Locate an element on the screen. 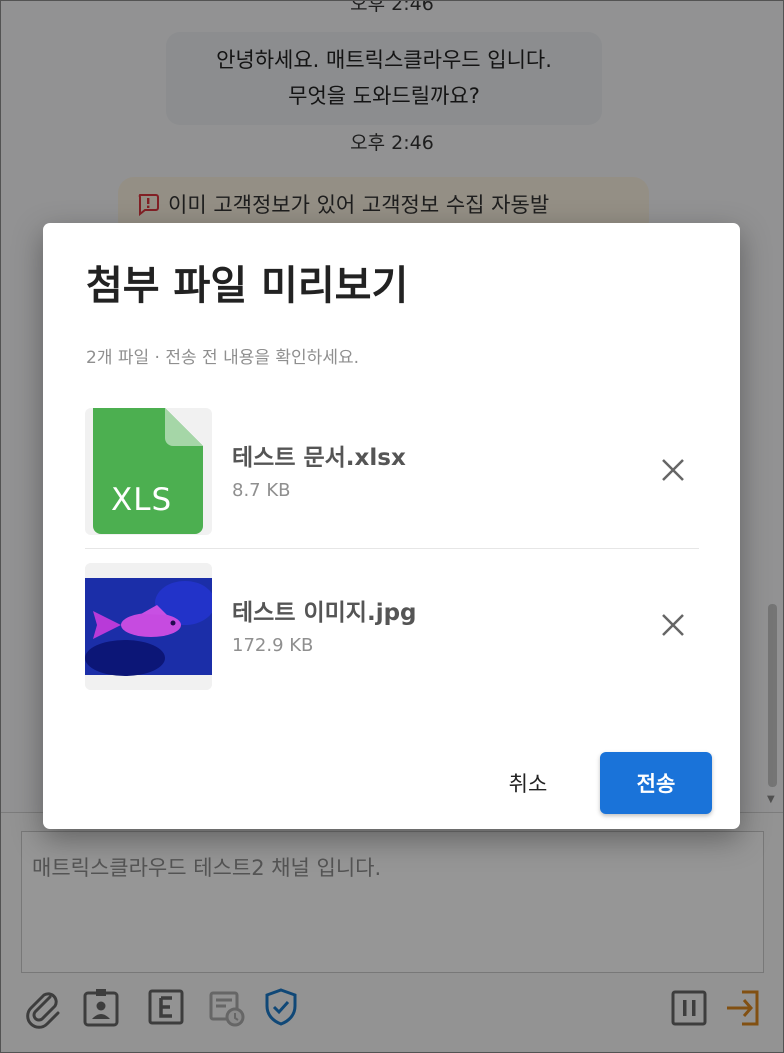 This screenshot has width=784, height=1053. divider is located at coordinates (392, 548).